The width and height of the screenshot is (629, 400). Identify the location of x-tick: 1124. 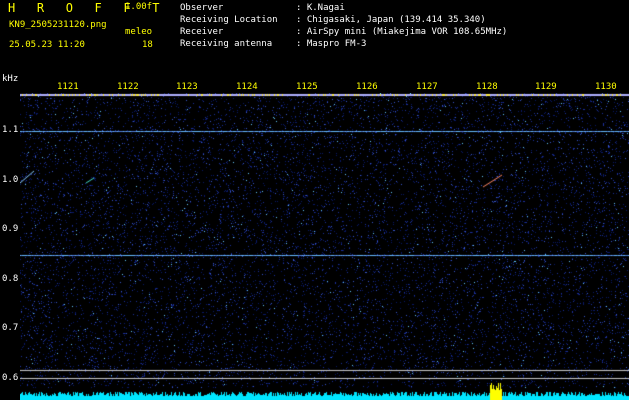
(247, 87).